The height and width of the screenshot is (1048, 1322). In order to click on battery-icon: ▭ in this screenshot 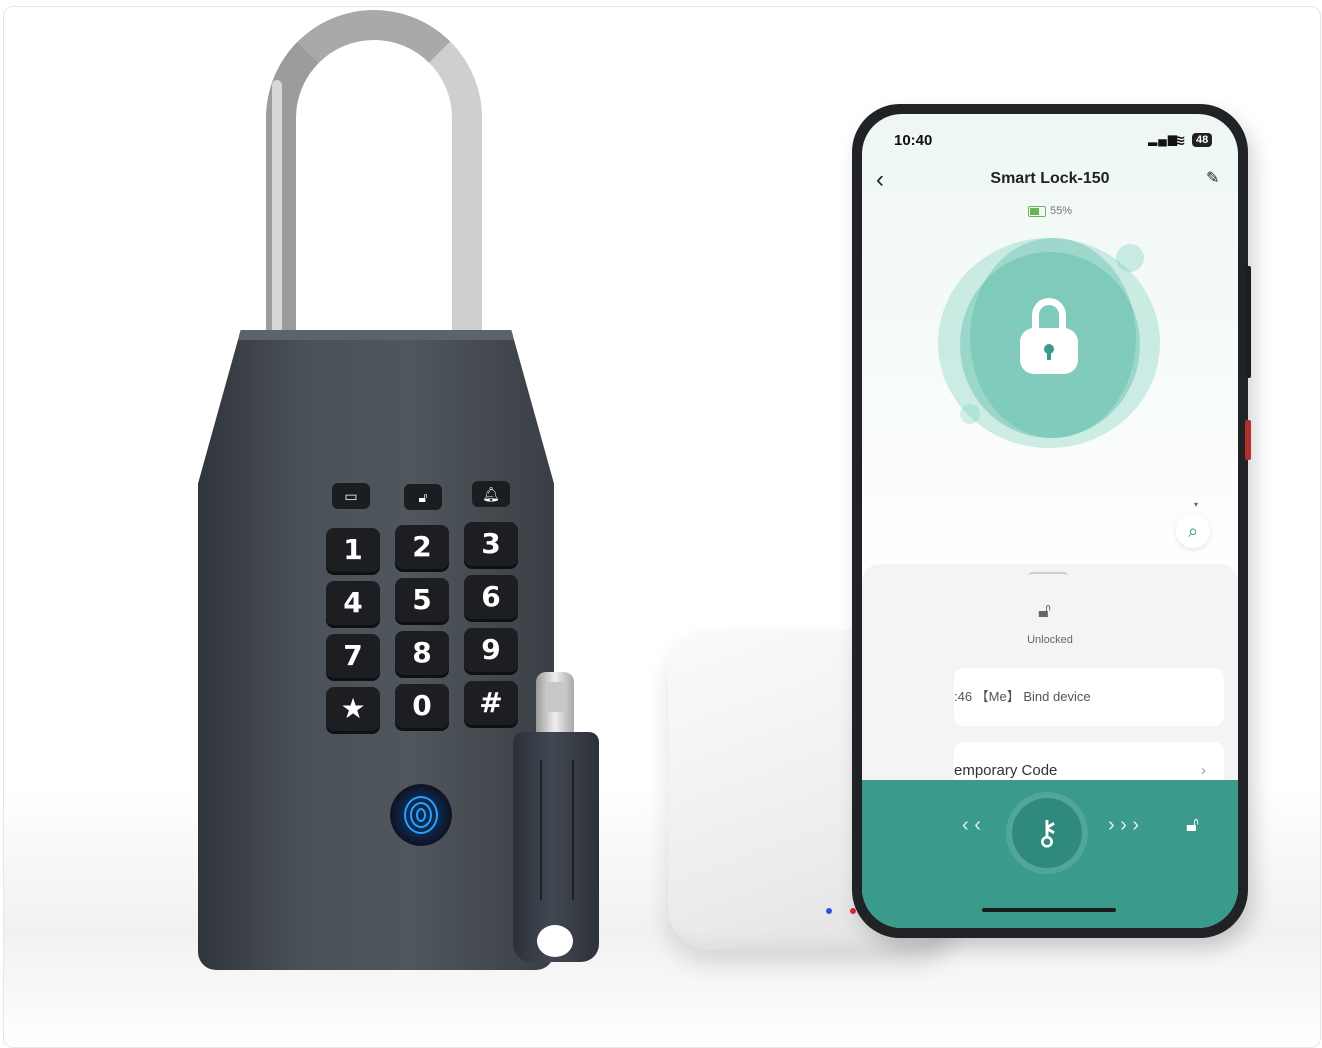, I will do `click(351, 496)`.